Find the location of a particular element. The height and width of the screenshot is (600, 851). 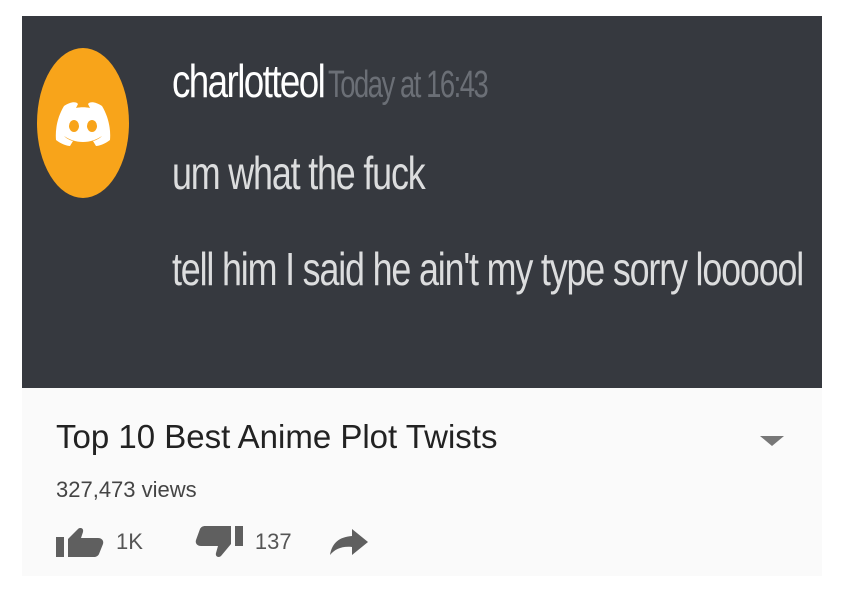

video-actions: 1K 137 is located at coordinates (212, 542).